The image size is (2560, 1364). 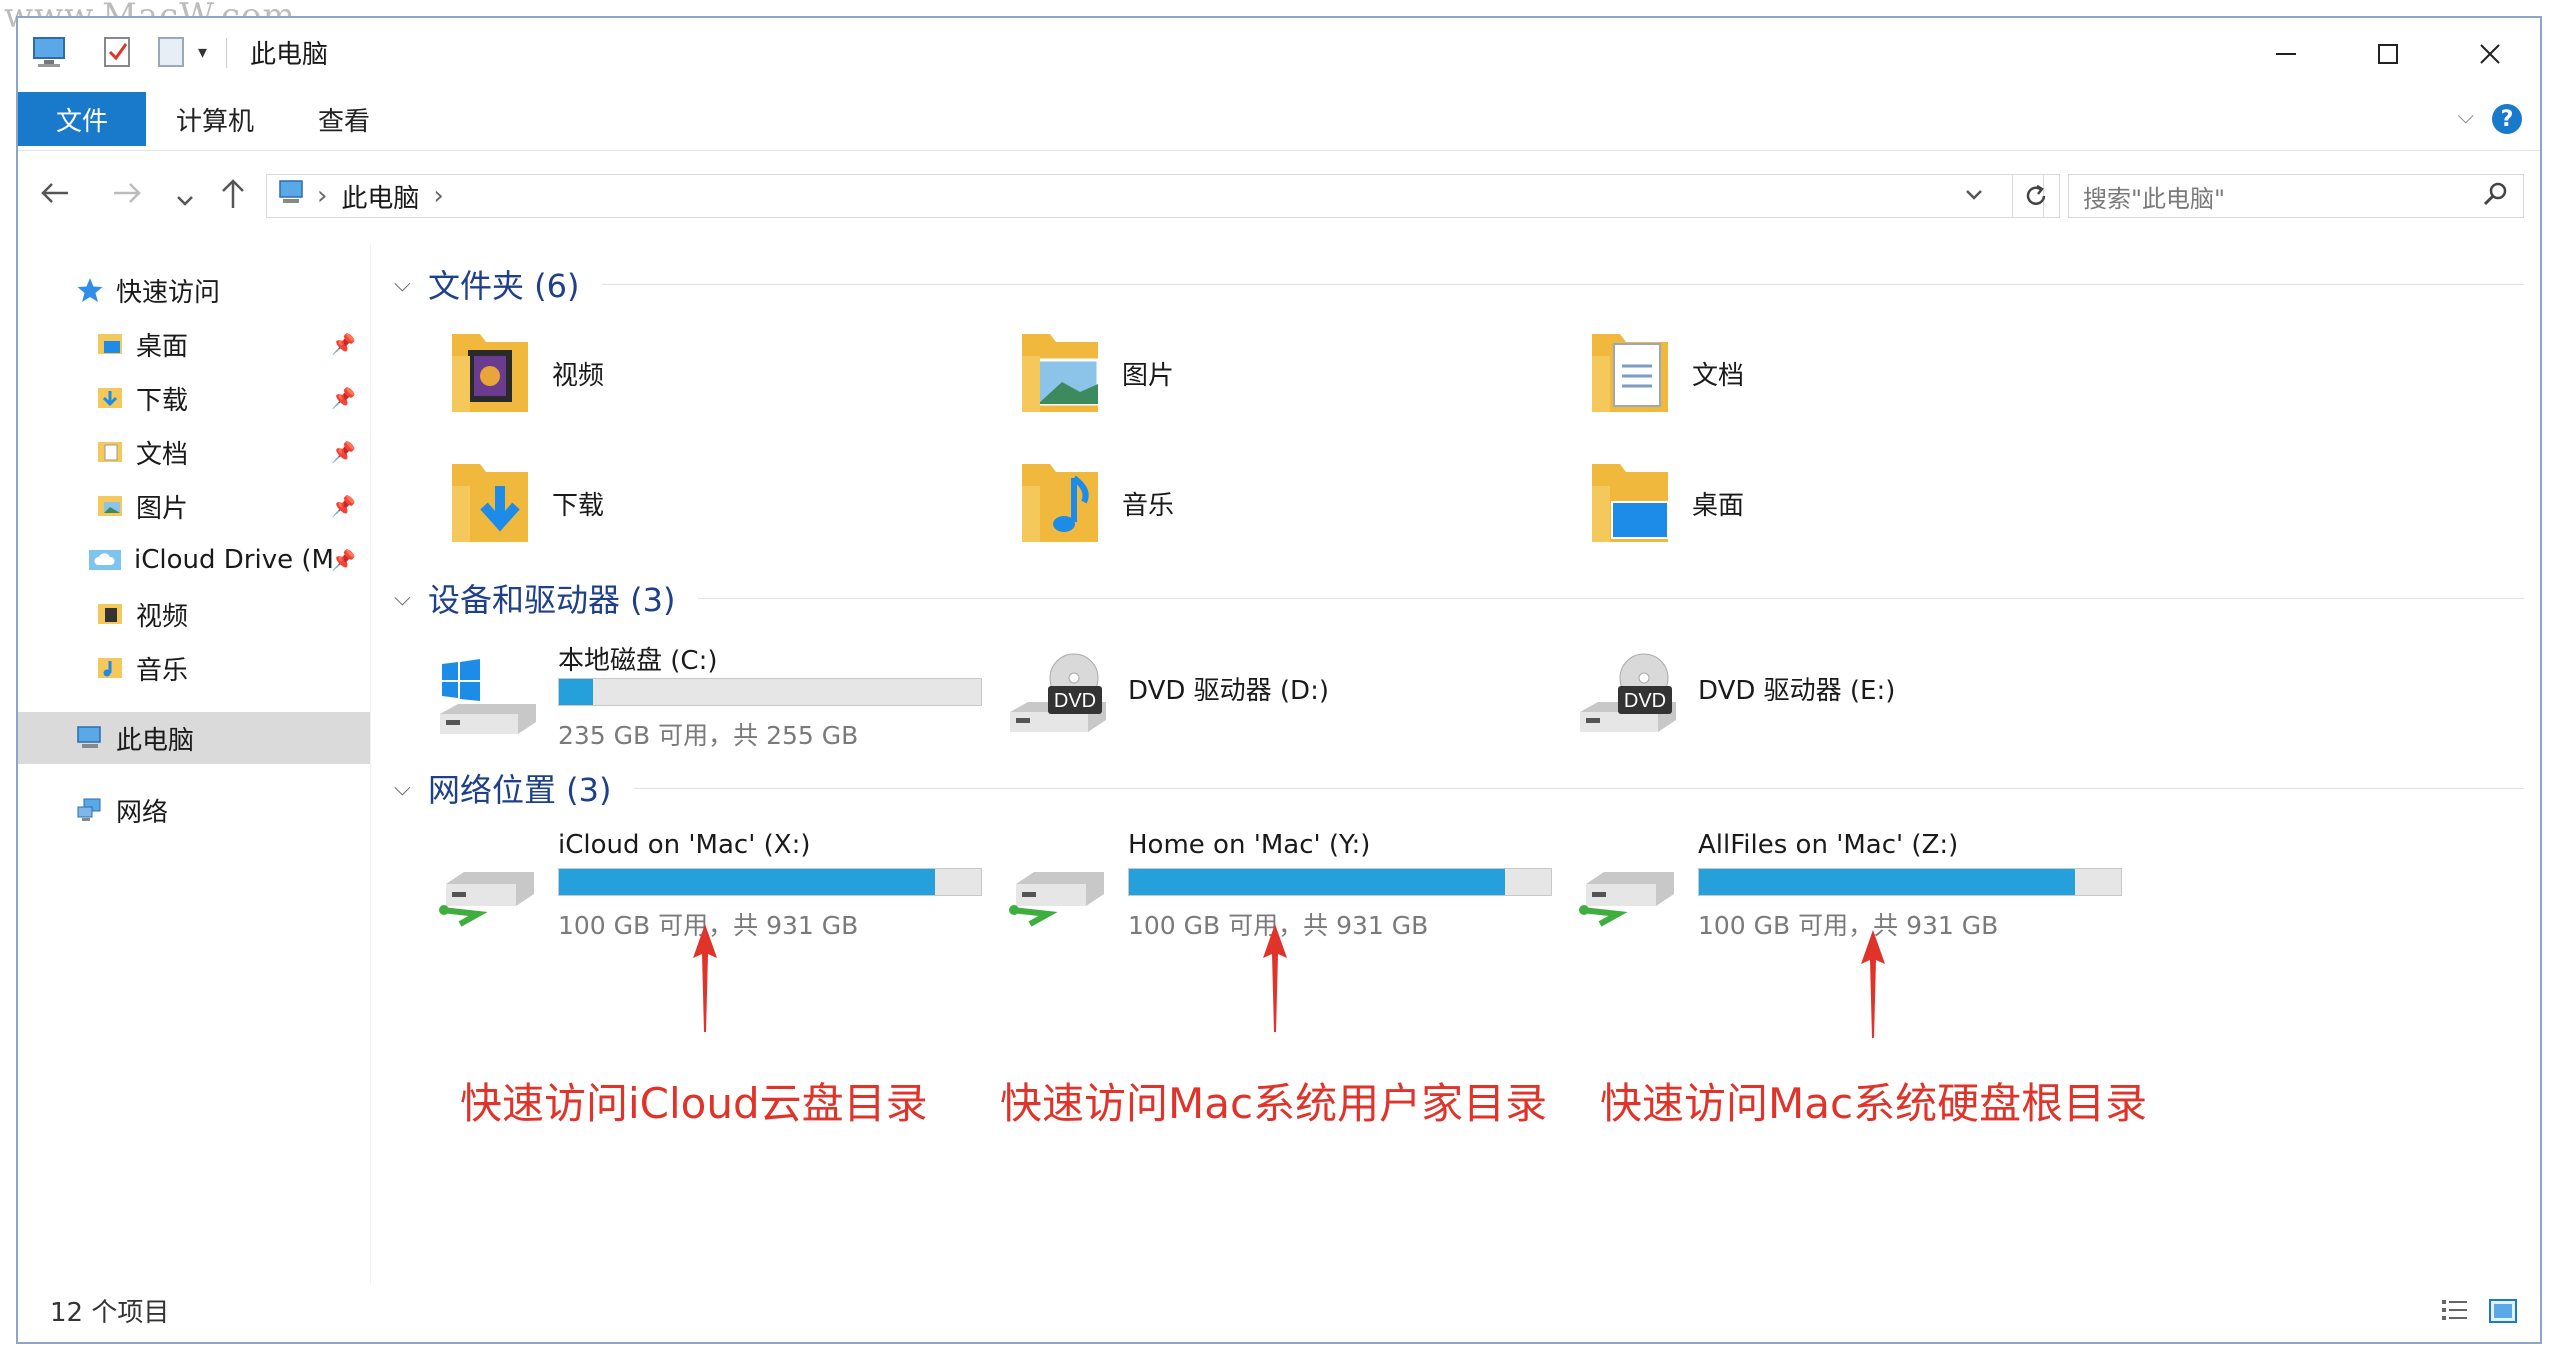 I want to click on sidebar-item-music: 音乐, so click(x=194, y=668).